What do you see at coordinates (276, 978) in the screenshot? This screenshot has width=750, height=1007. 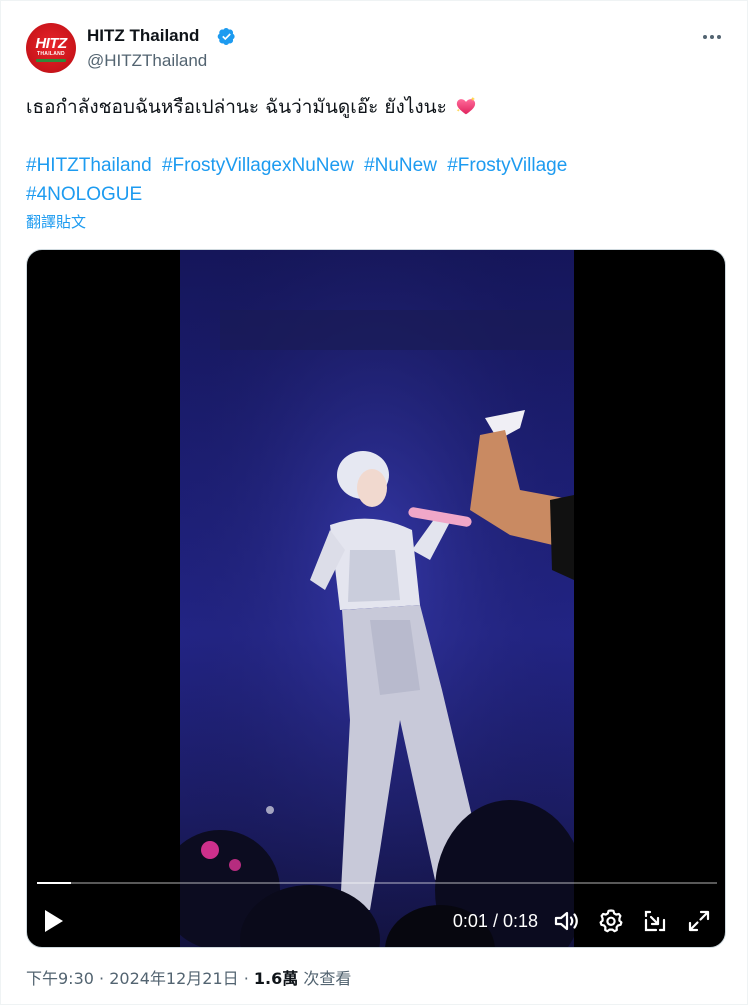 I see `views-count: 1.6萬` at bounding box center [276, 978].